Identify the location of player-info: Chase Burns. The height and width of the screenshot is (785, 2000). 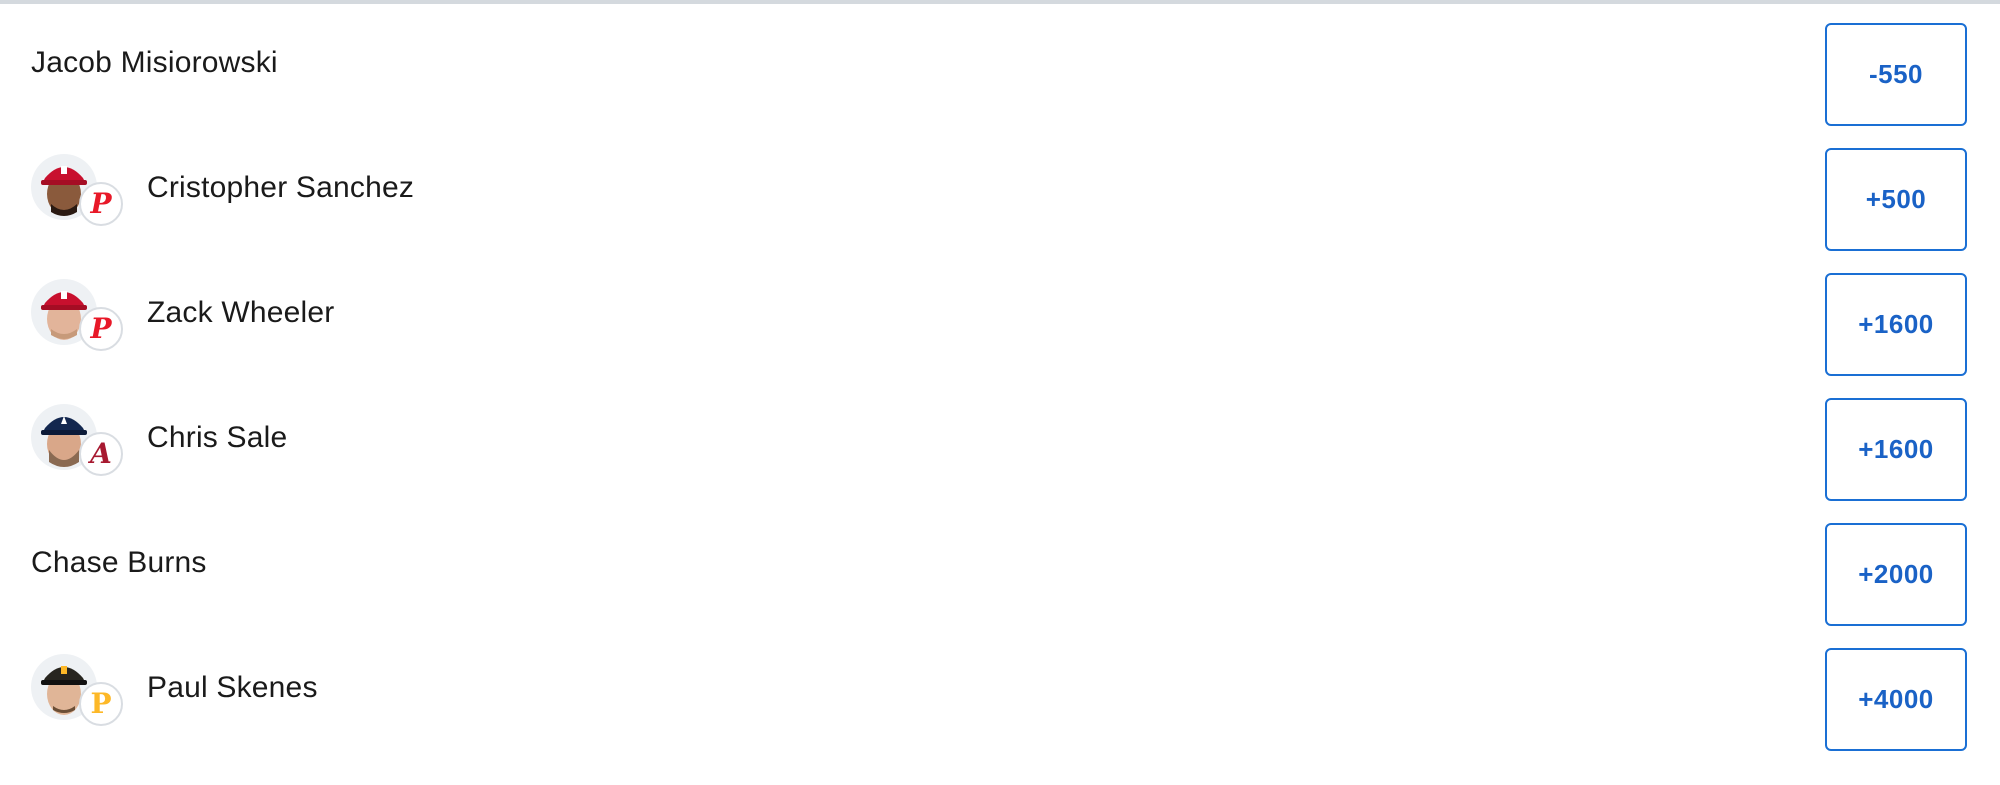
(119, 562).